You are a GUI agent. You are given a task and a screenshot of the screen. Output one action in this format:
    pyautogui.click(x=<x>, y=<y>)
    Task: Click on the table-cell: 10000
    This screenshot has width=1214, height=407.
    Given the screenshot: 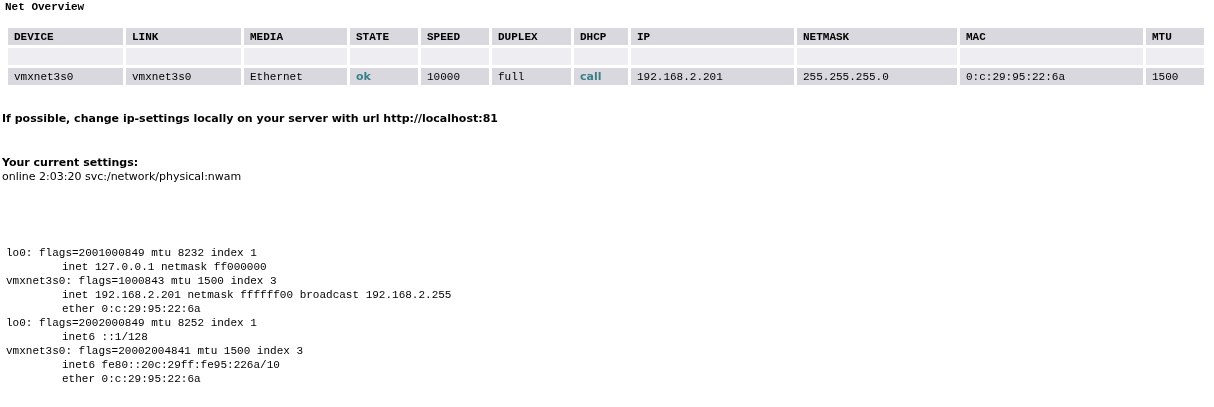 What is the action you would take?
    pyautogui.click(x=455, y=76)
    